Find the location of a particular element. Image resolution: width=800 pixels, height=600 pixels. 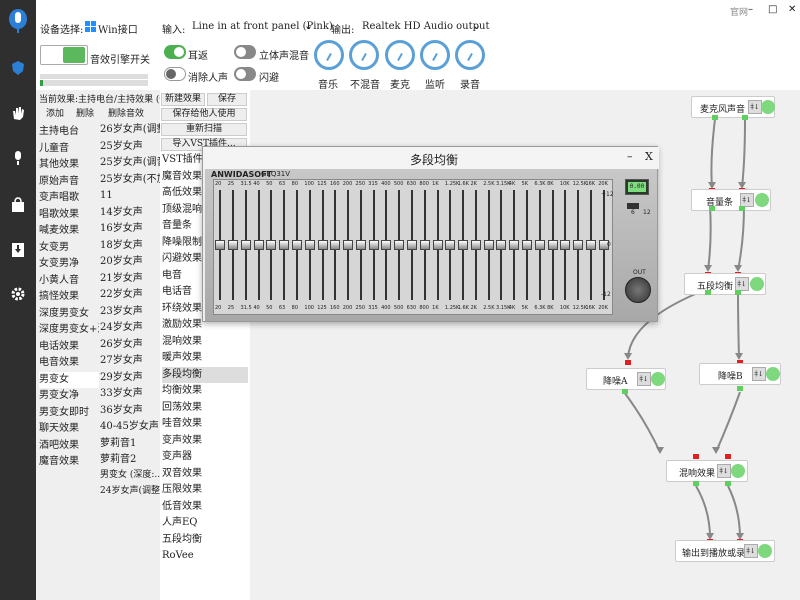

new-effect-button: 新建效果 is located at coordinates (183, 99).